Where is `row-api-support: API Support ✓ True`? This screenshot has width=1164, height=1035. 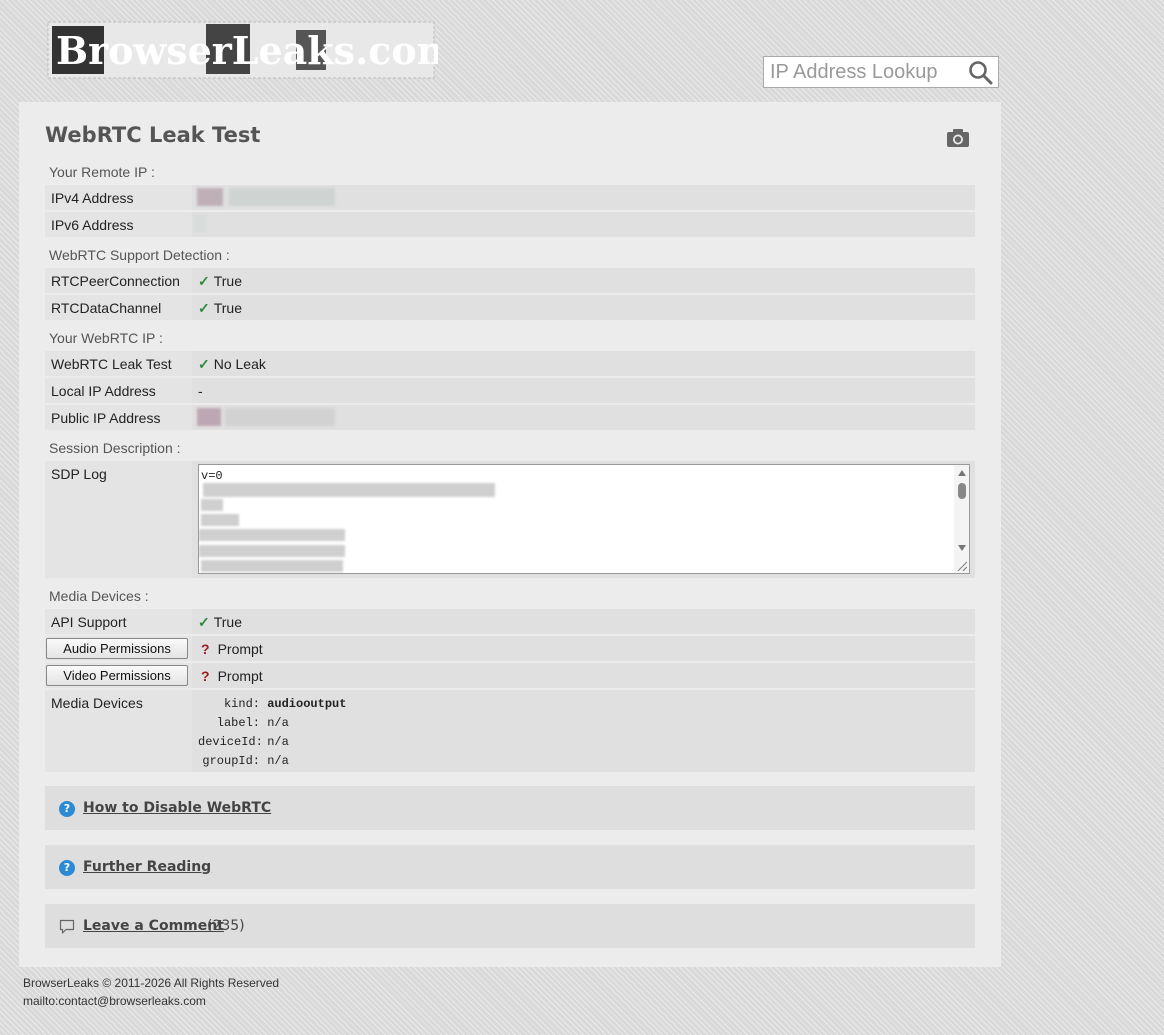 row-api-support: API Support ✓ True is located at coordinates (510, 621).